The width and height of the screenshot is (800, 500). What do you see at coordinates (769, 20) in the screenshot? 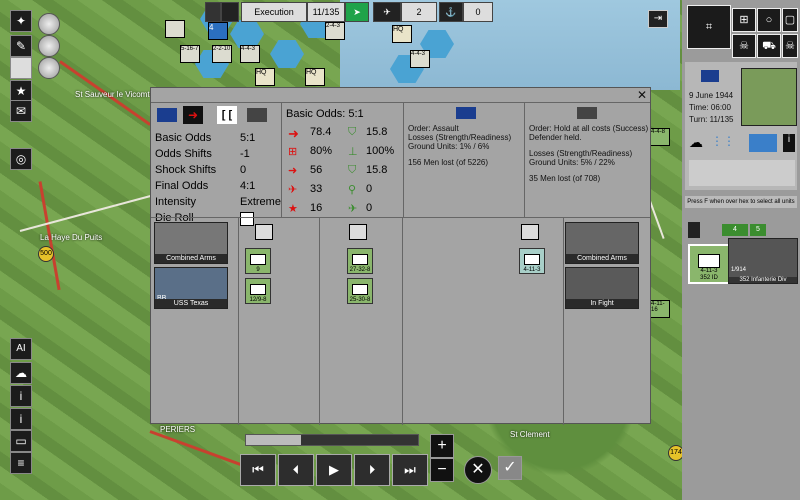
I see `ring-icon: ○` at bounding box center [769, 20].